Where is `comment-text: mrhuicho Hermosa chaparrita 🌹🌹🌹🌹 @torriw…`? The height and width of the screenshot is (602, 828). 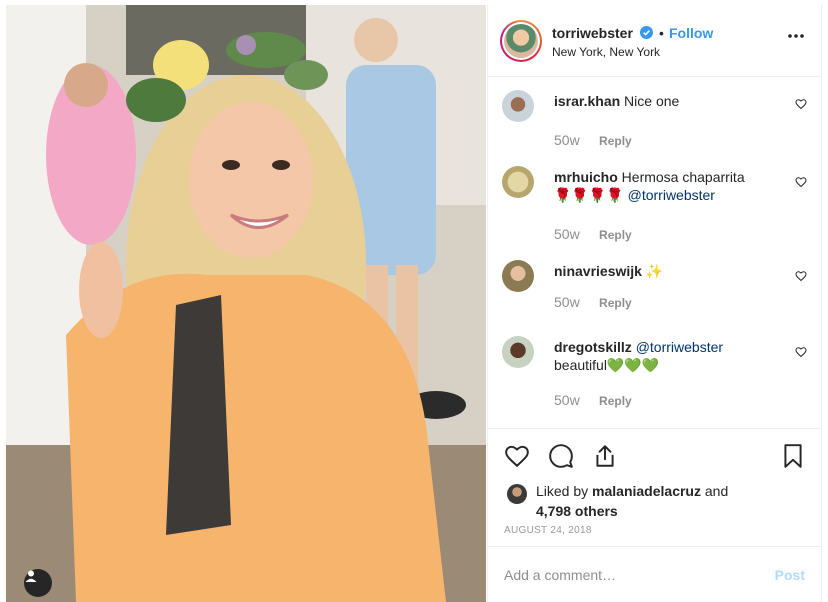 comment-text: mrhuicho Hermosa chaparrita 🌹🌹🌹🌹 @torriw… is located at coordinates (669, 186).